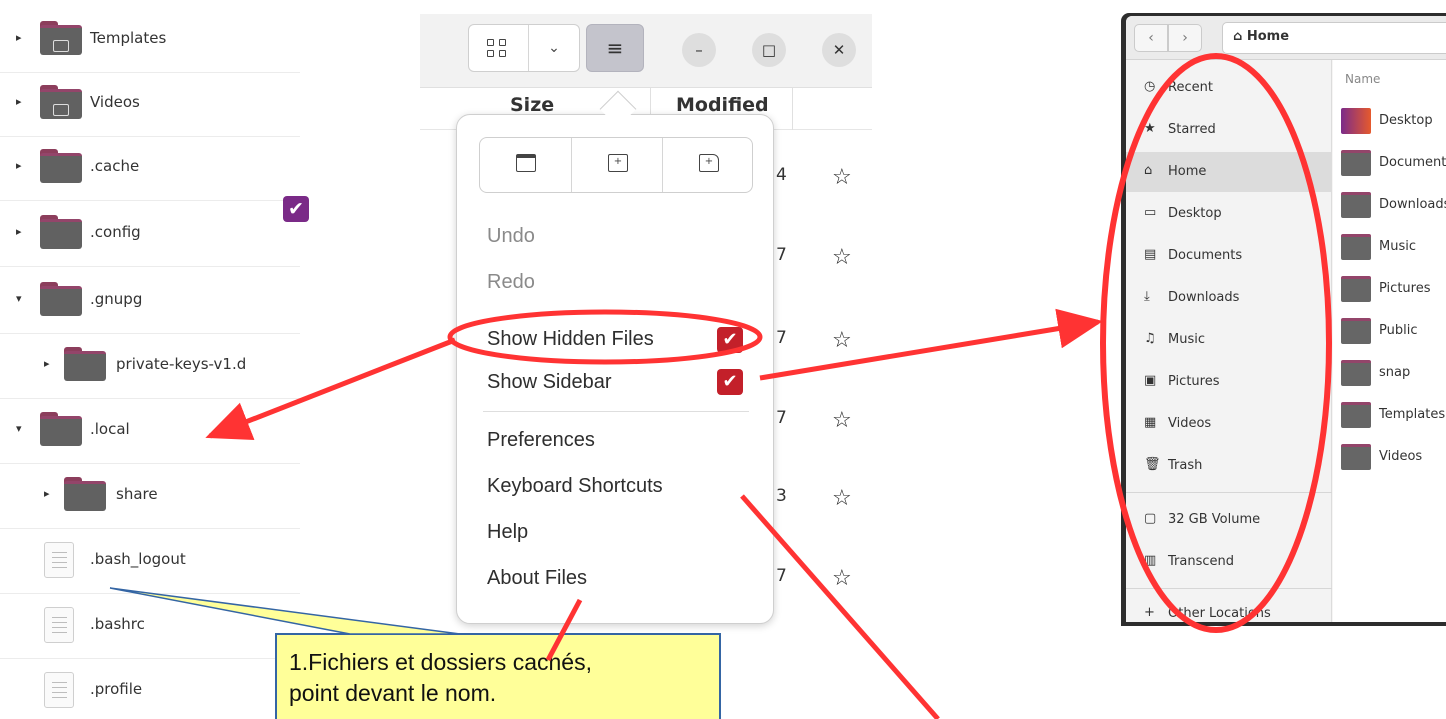 This screenshot has width=1446, height=719. Describe the element at coordinates (1393, 290) in the screenshot. I see `list-item: Pictures` at that location.